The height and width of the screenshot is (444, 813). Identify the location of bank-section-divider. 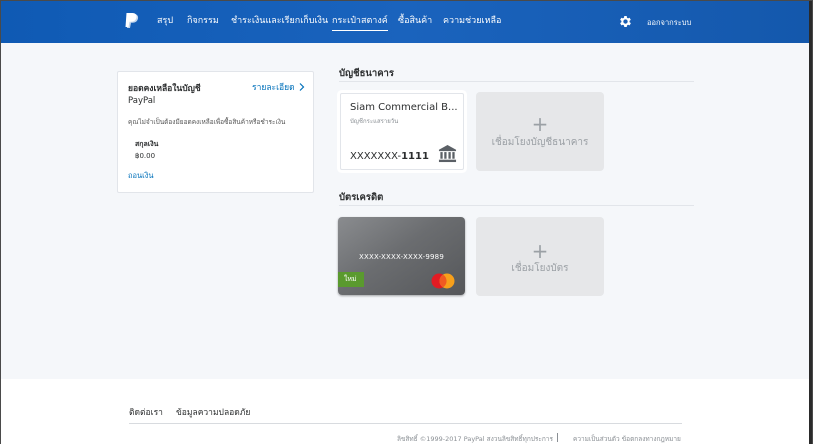
(516, 81).